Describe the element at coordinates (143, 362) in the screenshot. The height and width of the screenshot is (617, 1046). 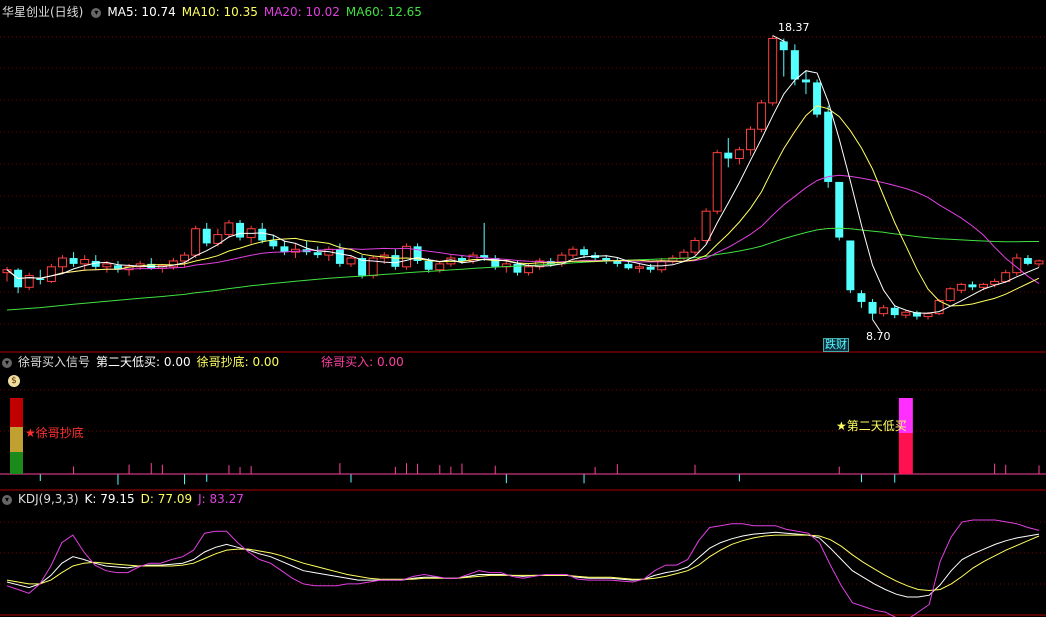
I see `day2-buy-label: 第二天低买: 0.00` at that location.